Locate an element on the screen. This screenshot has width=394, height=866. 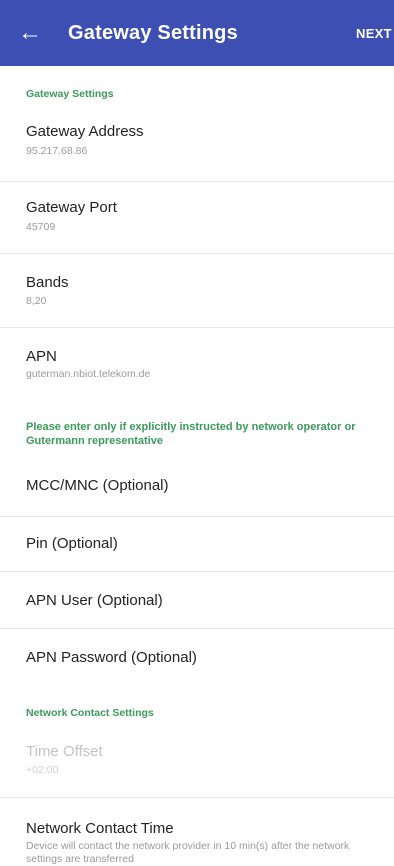
next-button: NEXT is located at coordinates (375, 33).